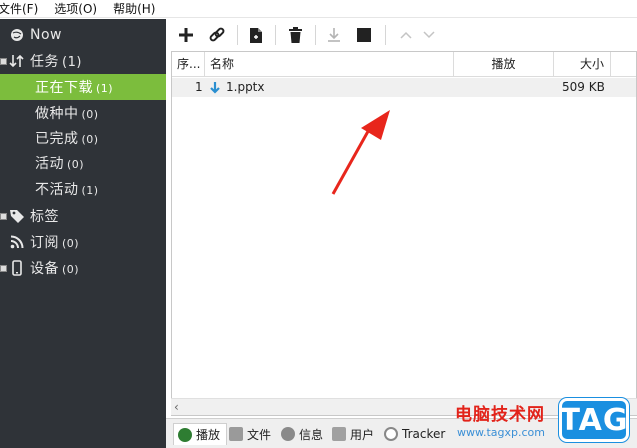 The image size is (637, 448). What do you see at coordinates (44, 269) in the screenshot?
I see `sidebar-item-label: 设备` at bounding box center [44, 269].